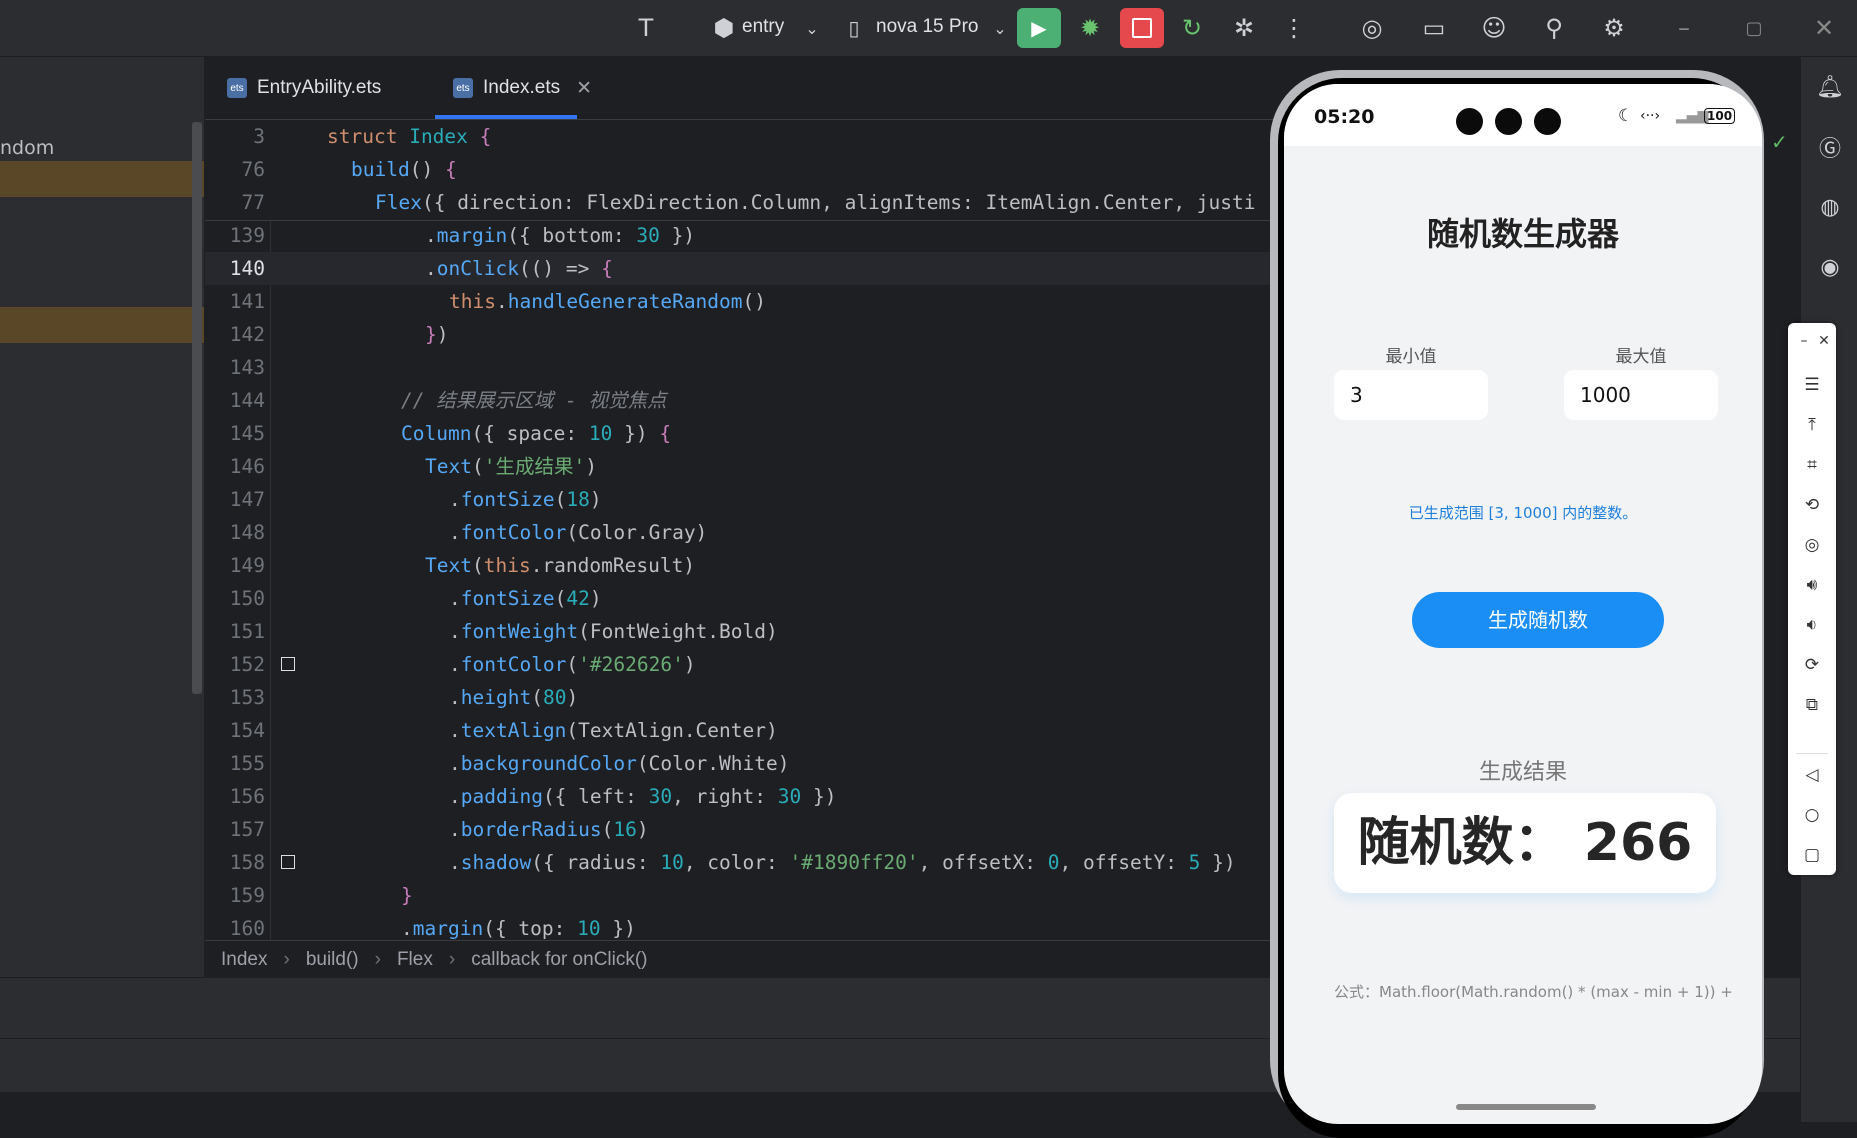 The image size is (1857, 1138). Describe the element at coordinates (533, 796) in the screenshot. I see `code-line: 156 .padding({ left: 30, right: 30 })` at that location.